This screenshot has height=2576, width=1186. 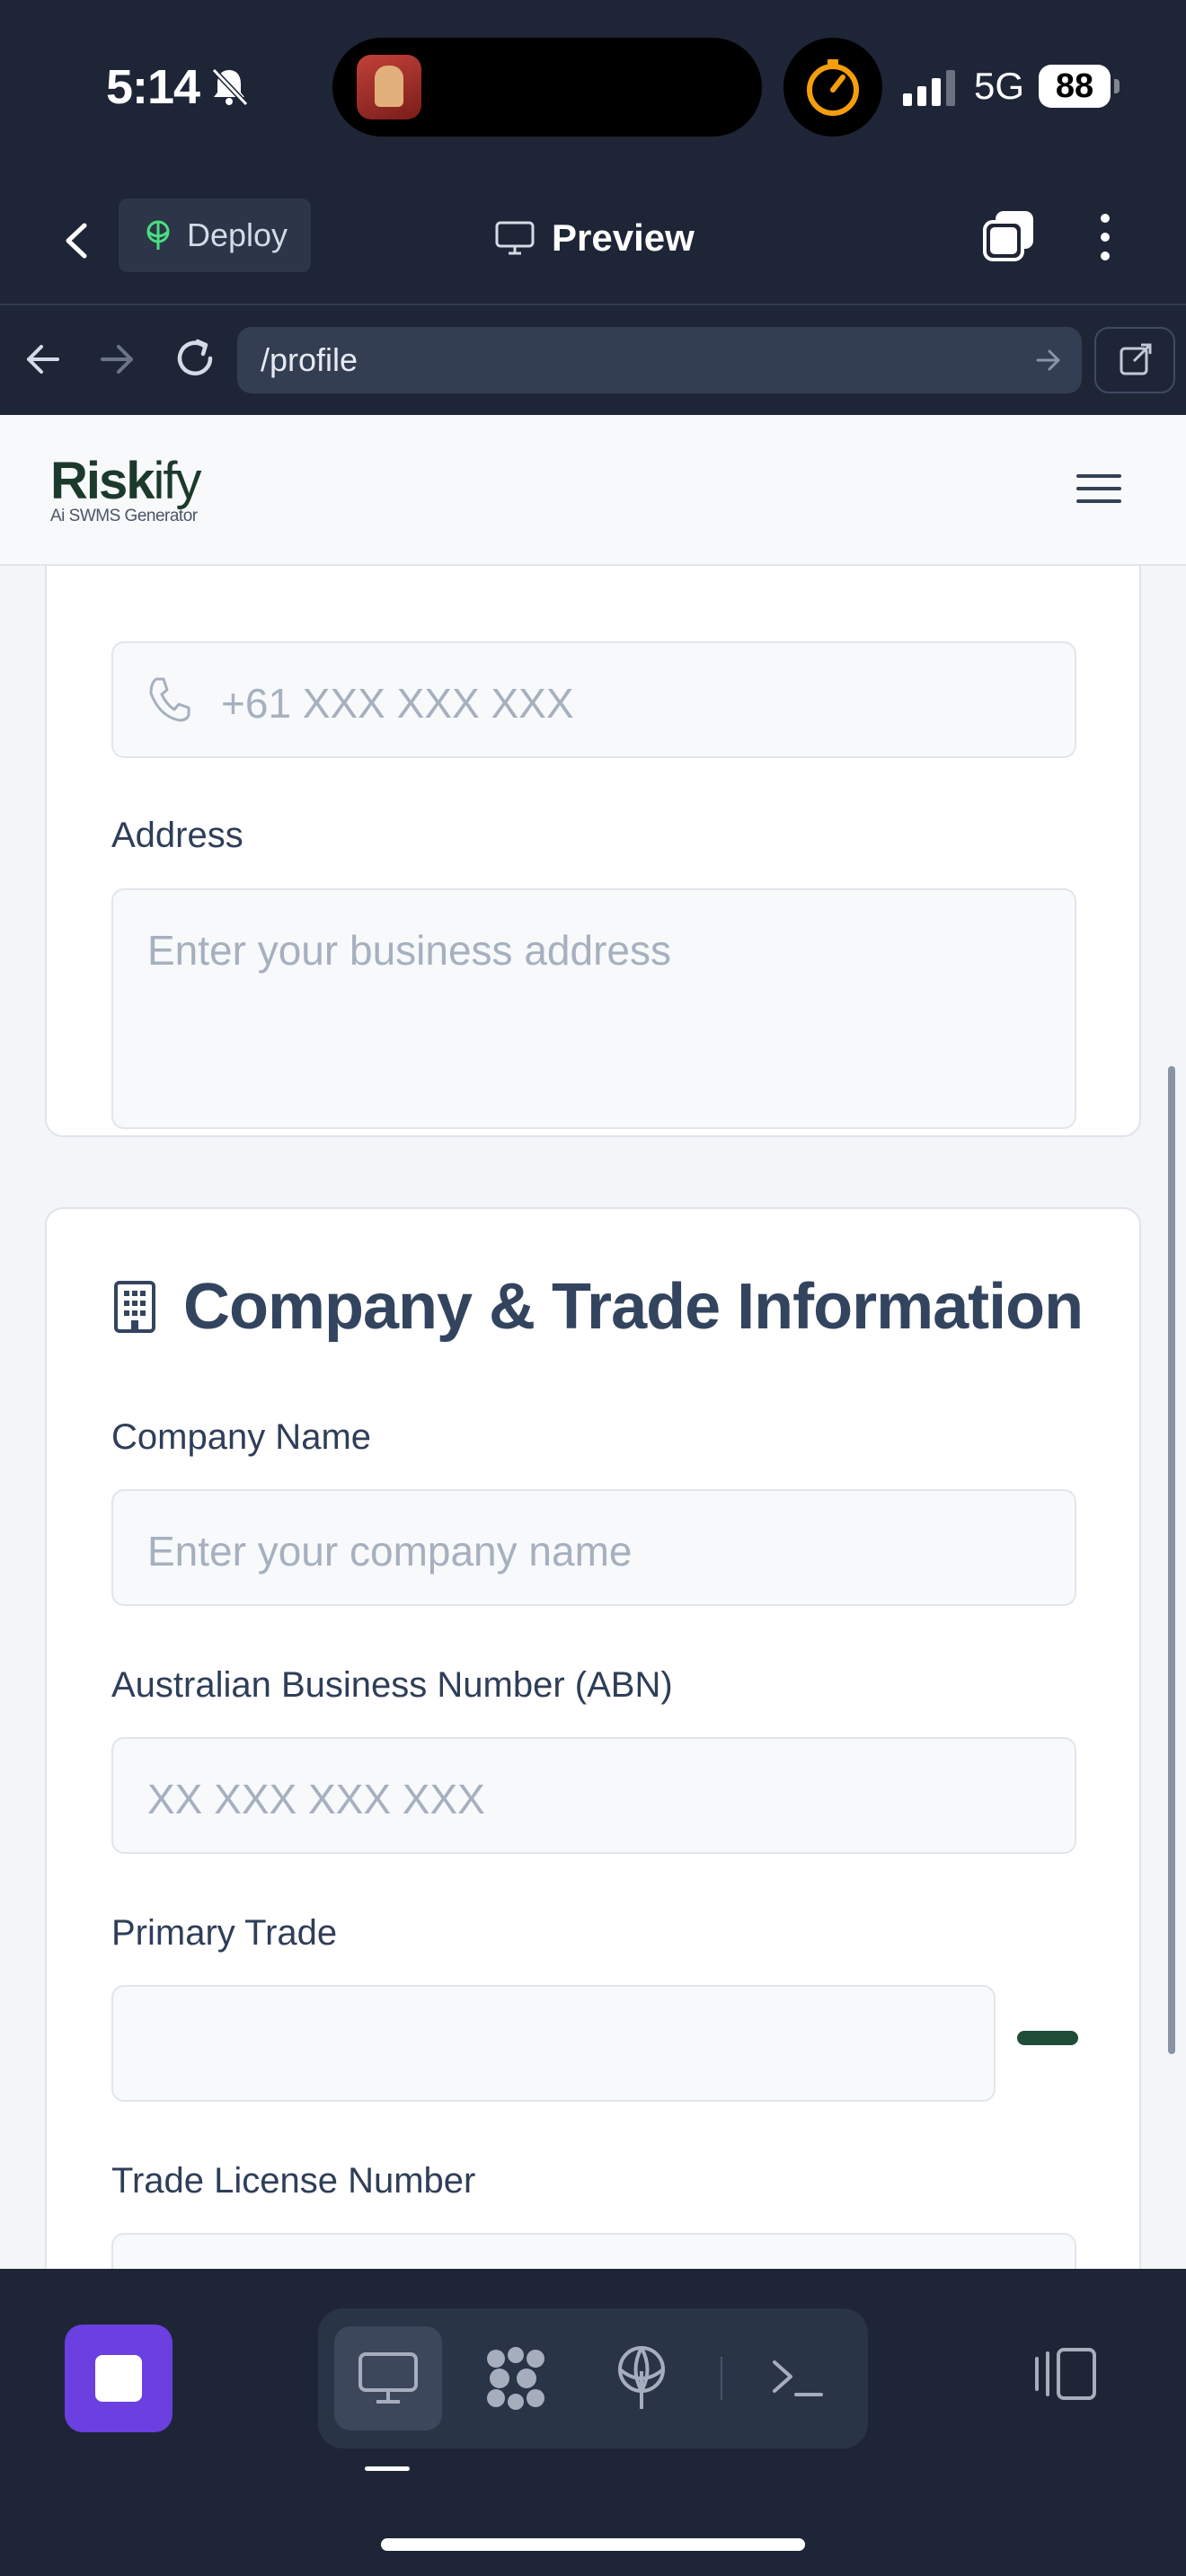 What do you see at coordinates (1117, 86) in the screenshot?
I see `battery-tip` at bounding box center [1117, 86].